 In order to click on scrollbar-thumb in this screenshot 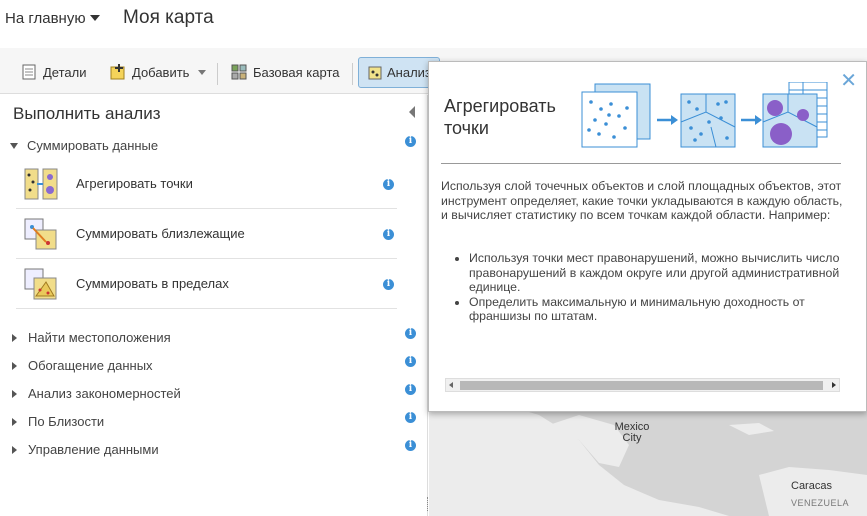, I will do `click(641, 385)`.